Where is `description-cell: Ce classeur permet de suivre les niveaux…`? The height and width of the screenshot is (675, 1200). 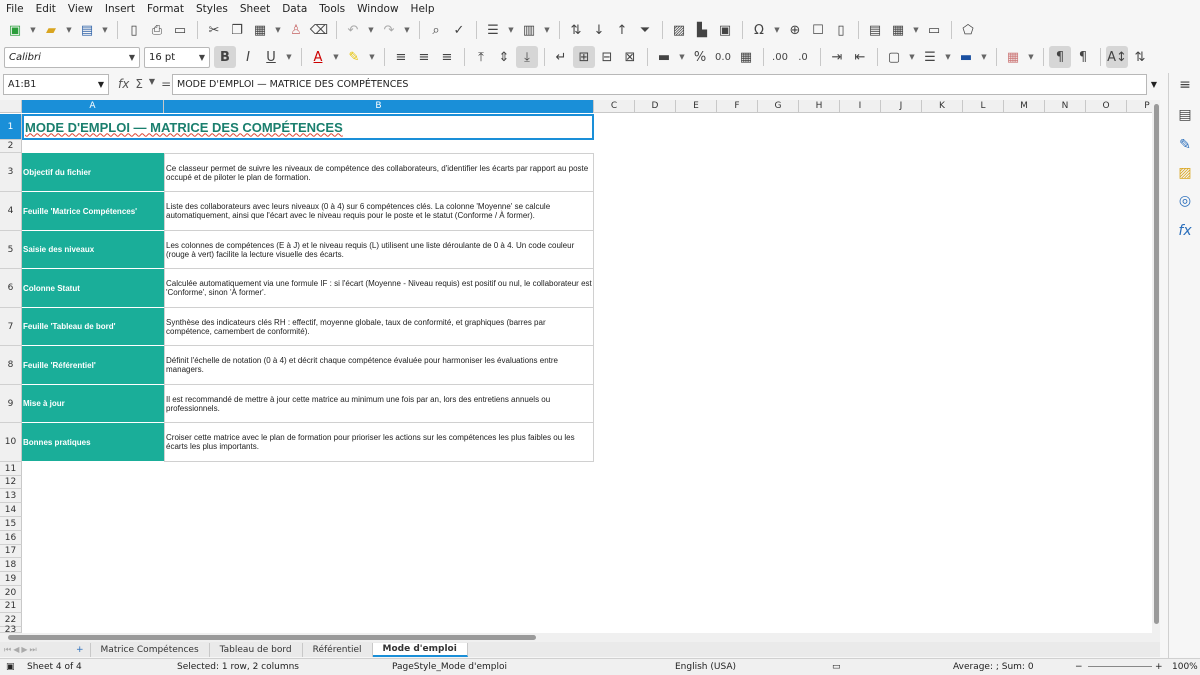 description-cell: Ce classeur permet de suivre les niveaux… is located at coordinates (379, 172).